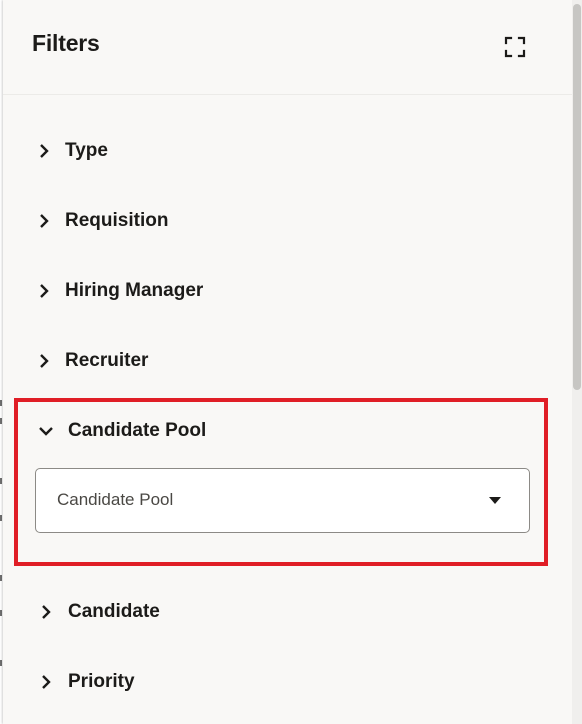 The width and height of the screenshot is (582, 724). Describe the element at coordinates (115, 499) in the screenshot. I see `candidate-pool-select-placeholder: Candidate Pool` at that location.